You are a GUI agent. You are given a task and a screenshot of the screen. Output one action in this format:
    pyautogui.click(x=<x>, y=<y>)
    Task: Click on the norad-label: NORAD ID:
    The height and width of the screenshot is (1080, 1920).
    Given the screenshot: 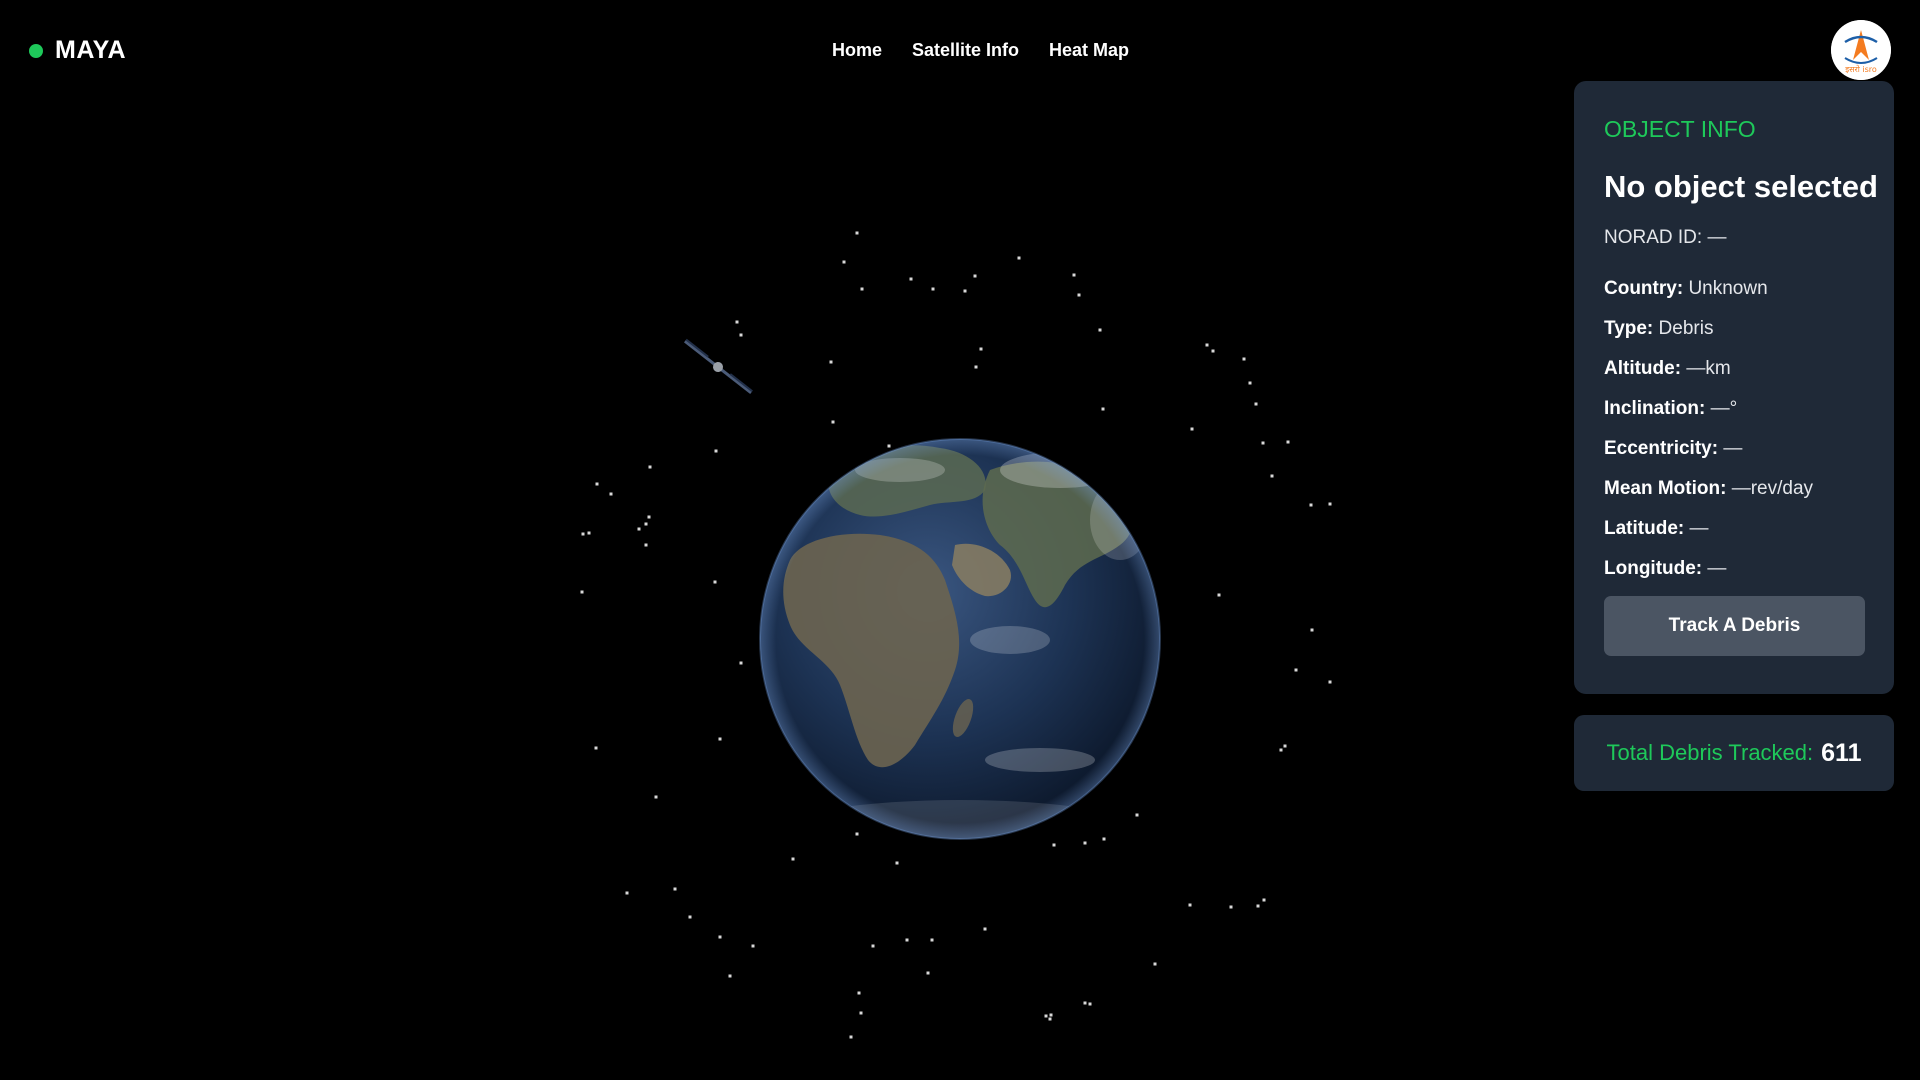 What is the action you would take?
    pyautogui.click(x=1653, y=237)
    